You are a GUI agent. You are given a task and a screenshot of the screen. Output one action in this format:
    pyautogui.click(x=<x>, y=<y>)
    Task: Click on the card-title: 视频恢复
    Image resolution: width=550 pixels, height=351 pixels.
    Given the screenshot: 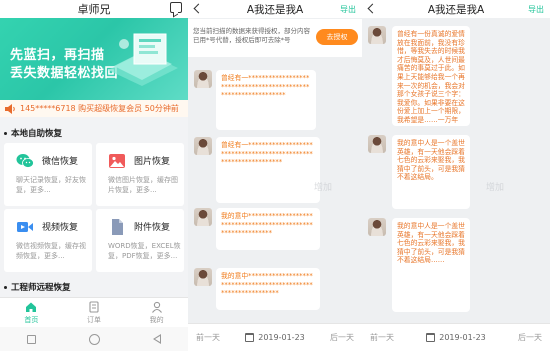 What is the action you would take?
    pyautogui.click(x=60, y=228)
    